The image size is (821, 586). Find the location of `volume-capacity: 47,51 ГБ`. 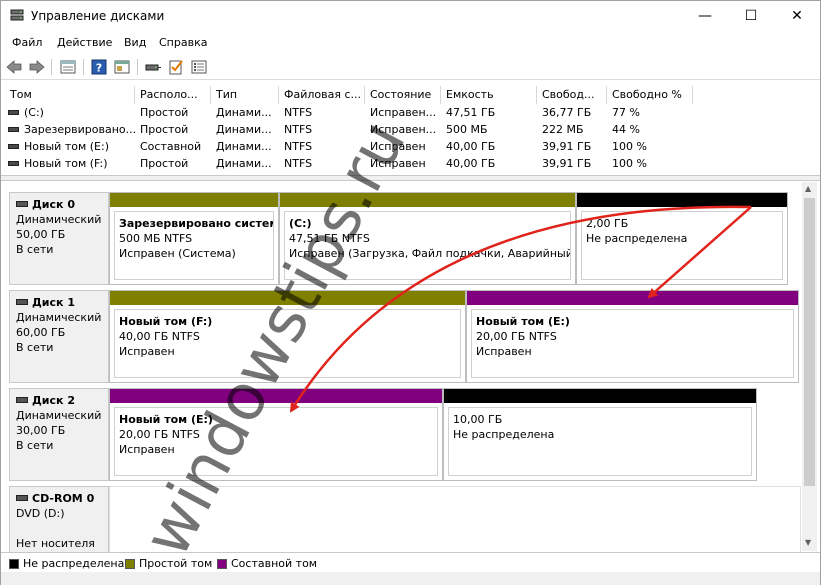

volume-capacity: 47,51 ГБ is located at coordinates (471, 112).